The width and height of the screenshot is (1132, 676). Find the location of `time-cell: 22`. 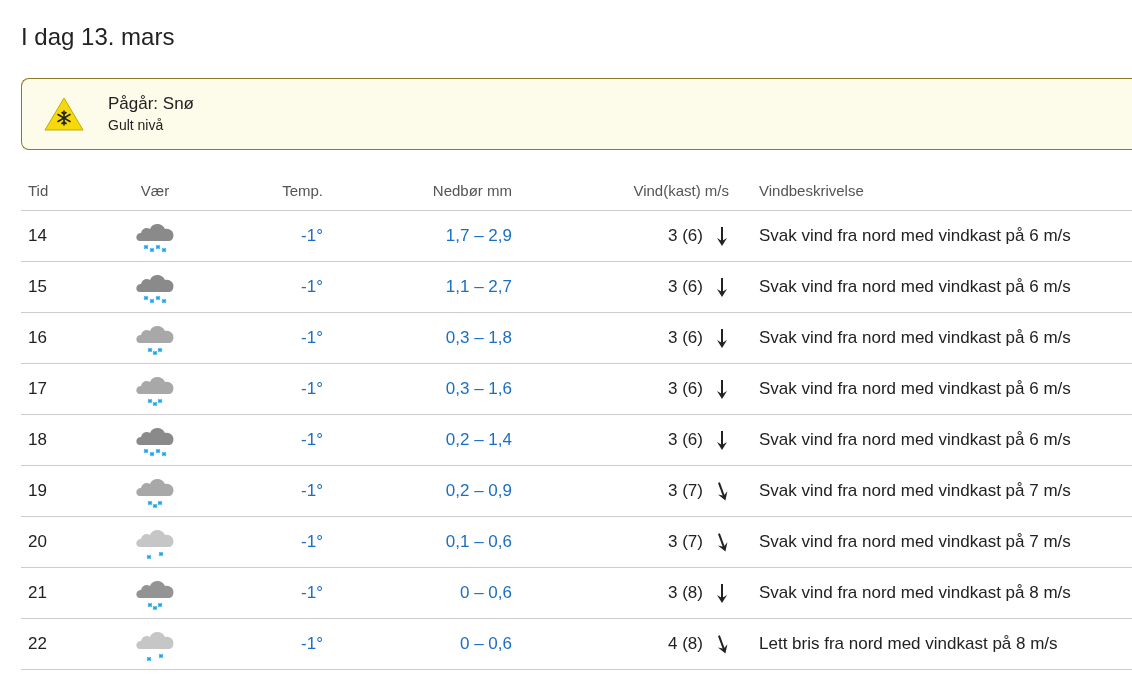

time-cell: 22 is located at coordinates (60, 643).